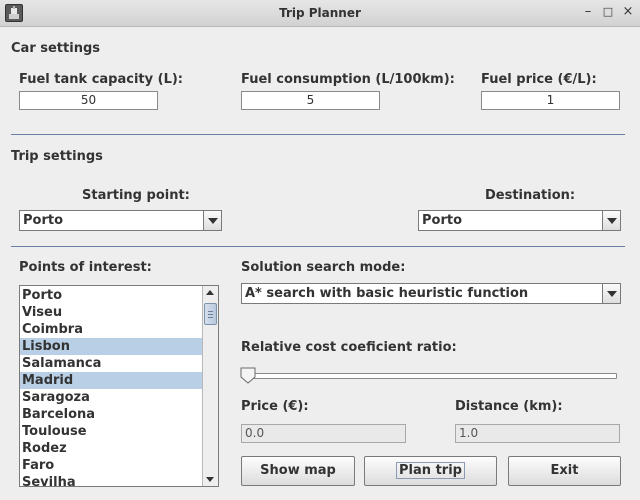  Describe the element at coordinates (111, 465) in the screenshot. I see `list-item: Faro` at that location.